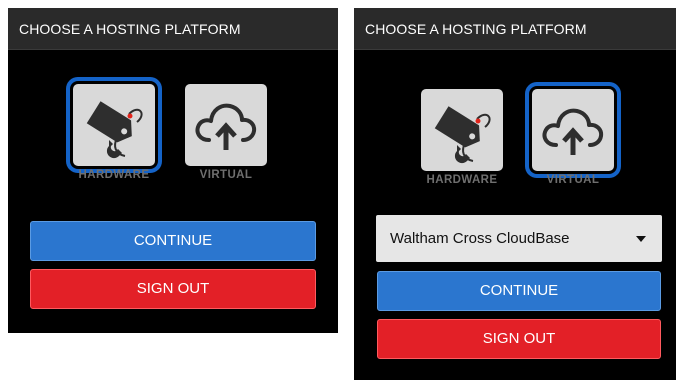 The image size is (676, 380). Describe the element at coordinates (480, 238) in the screenshot. I see `location-select-value: Waltham Cross CloudBase` at that location.